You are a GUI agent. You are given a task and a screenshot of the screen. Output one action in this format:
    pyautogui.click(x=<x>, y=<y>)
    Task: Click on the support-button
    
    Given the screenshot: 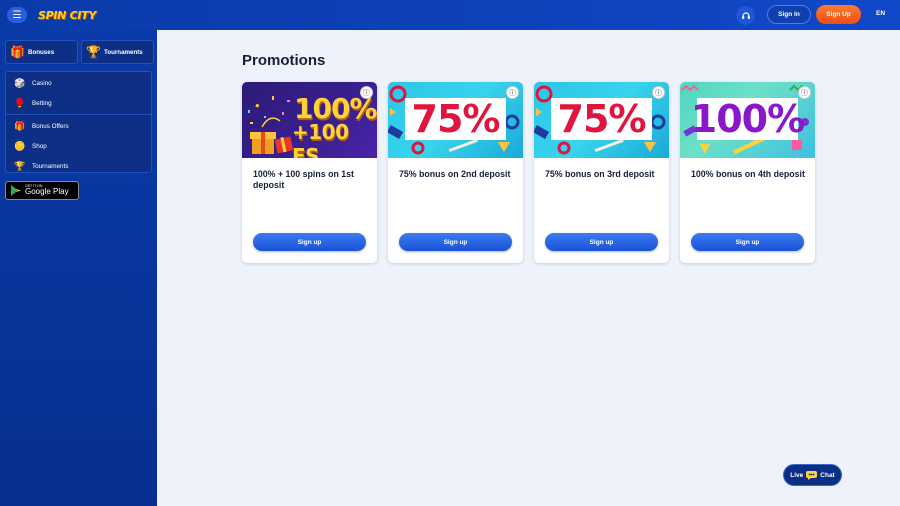 What is the action you would take?
    pyautogui.click(x=745, y=15)
    